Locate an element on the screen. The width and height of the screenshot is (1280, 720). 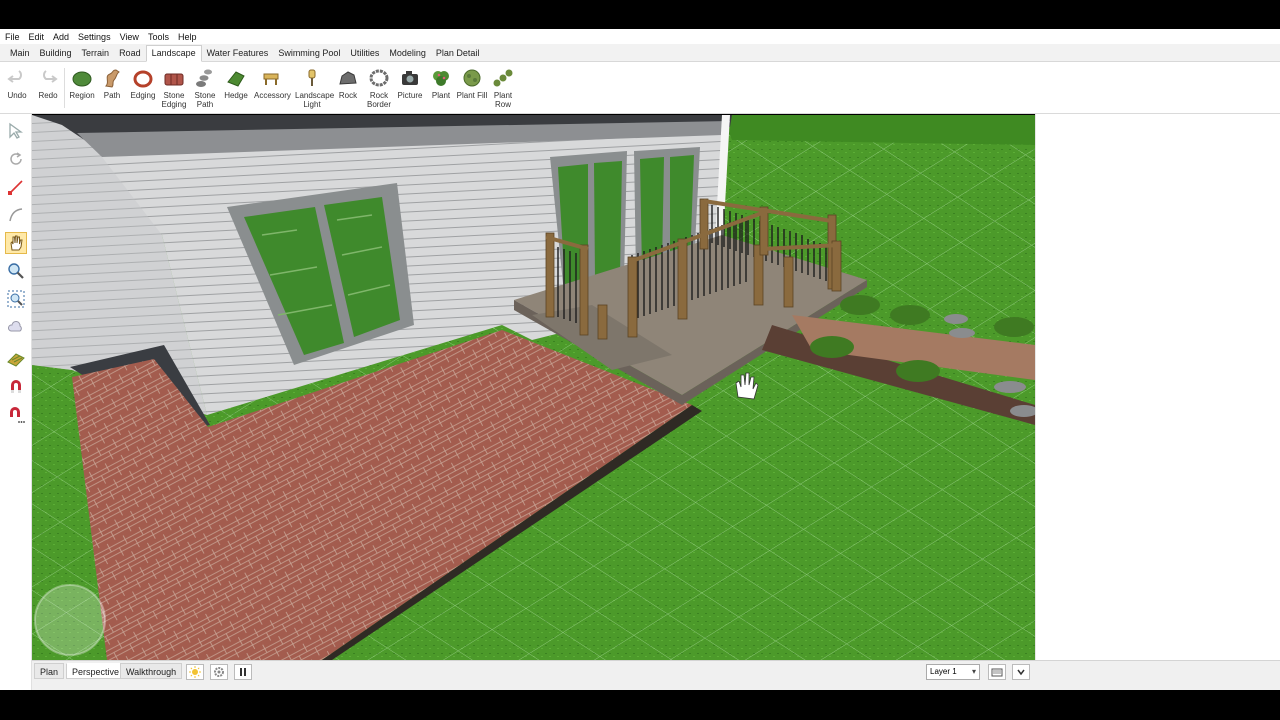
cloud-tool is located at coordinates (16, 327).